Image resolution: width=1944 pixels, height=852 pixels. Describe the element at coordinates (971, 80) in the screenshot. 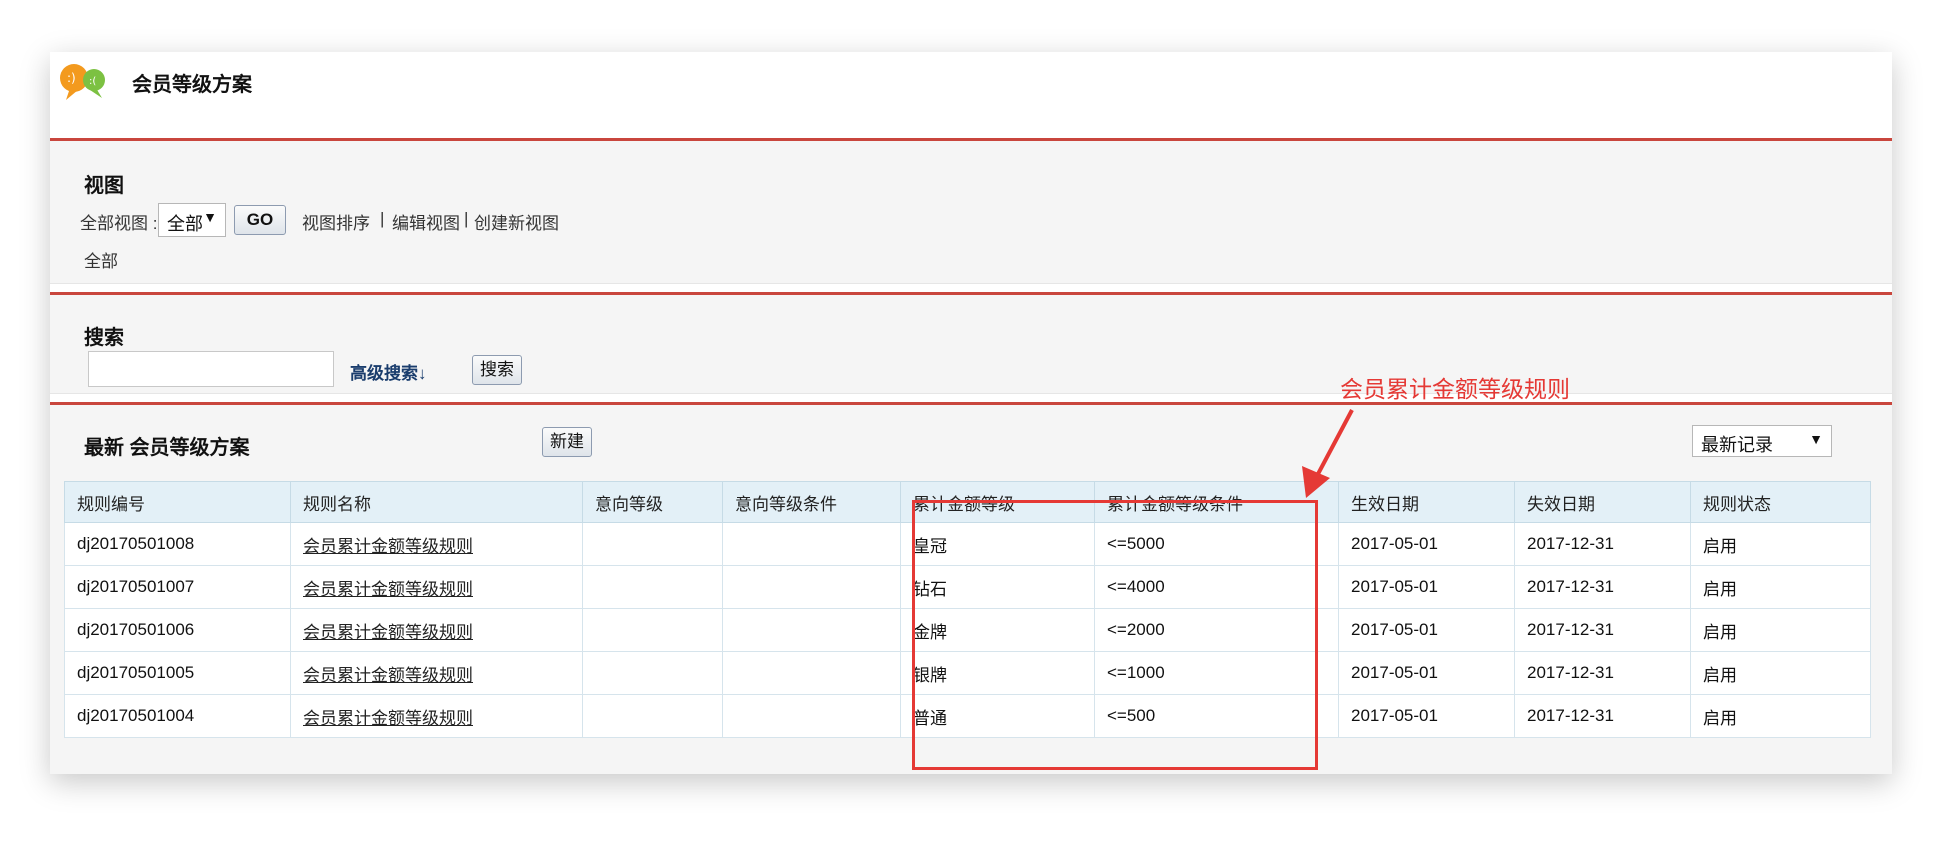

I see `title-bar: :) :( 会员等级方案` at that location.